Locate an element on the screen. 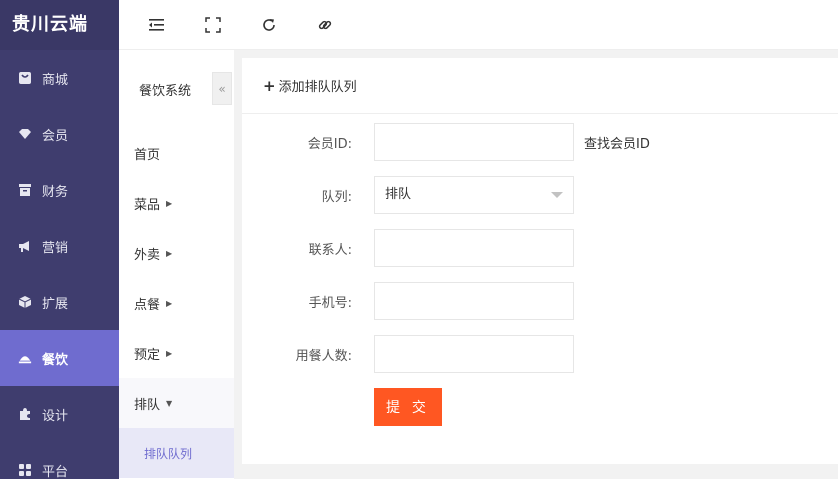 The width and height of the screenshot is (838, 479). plus-icon: + is located at coordinates (269, 86).